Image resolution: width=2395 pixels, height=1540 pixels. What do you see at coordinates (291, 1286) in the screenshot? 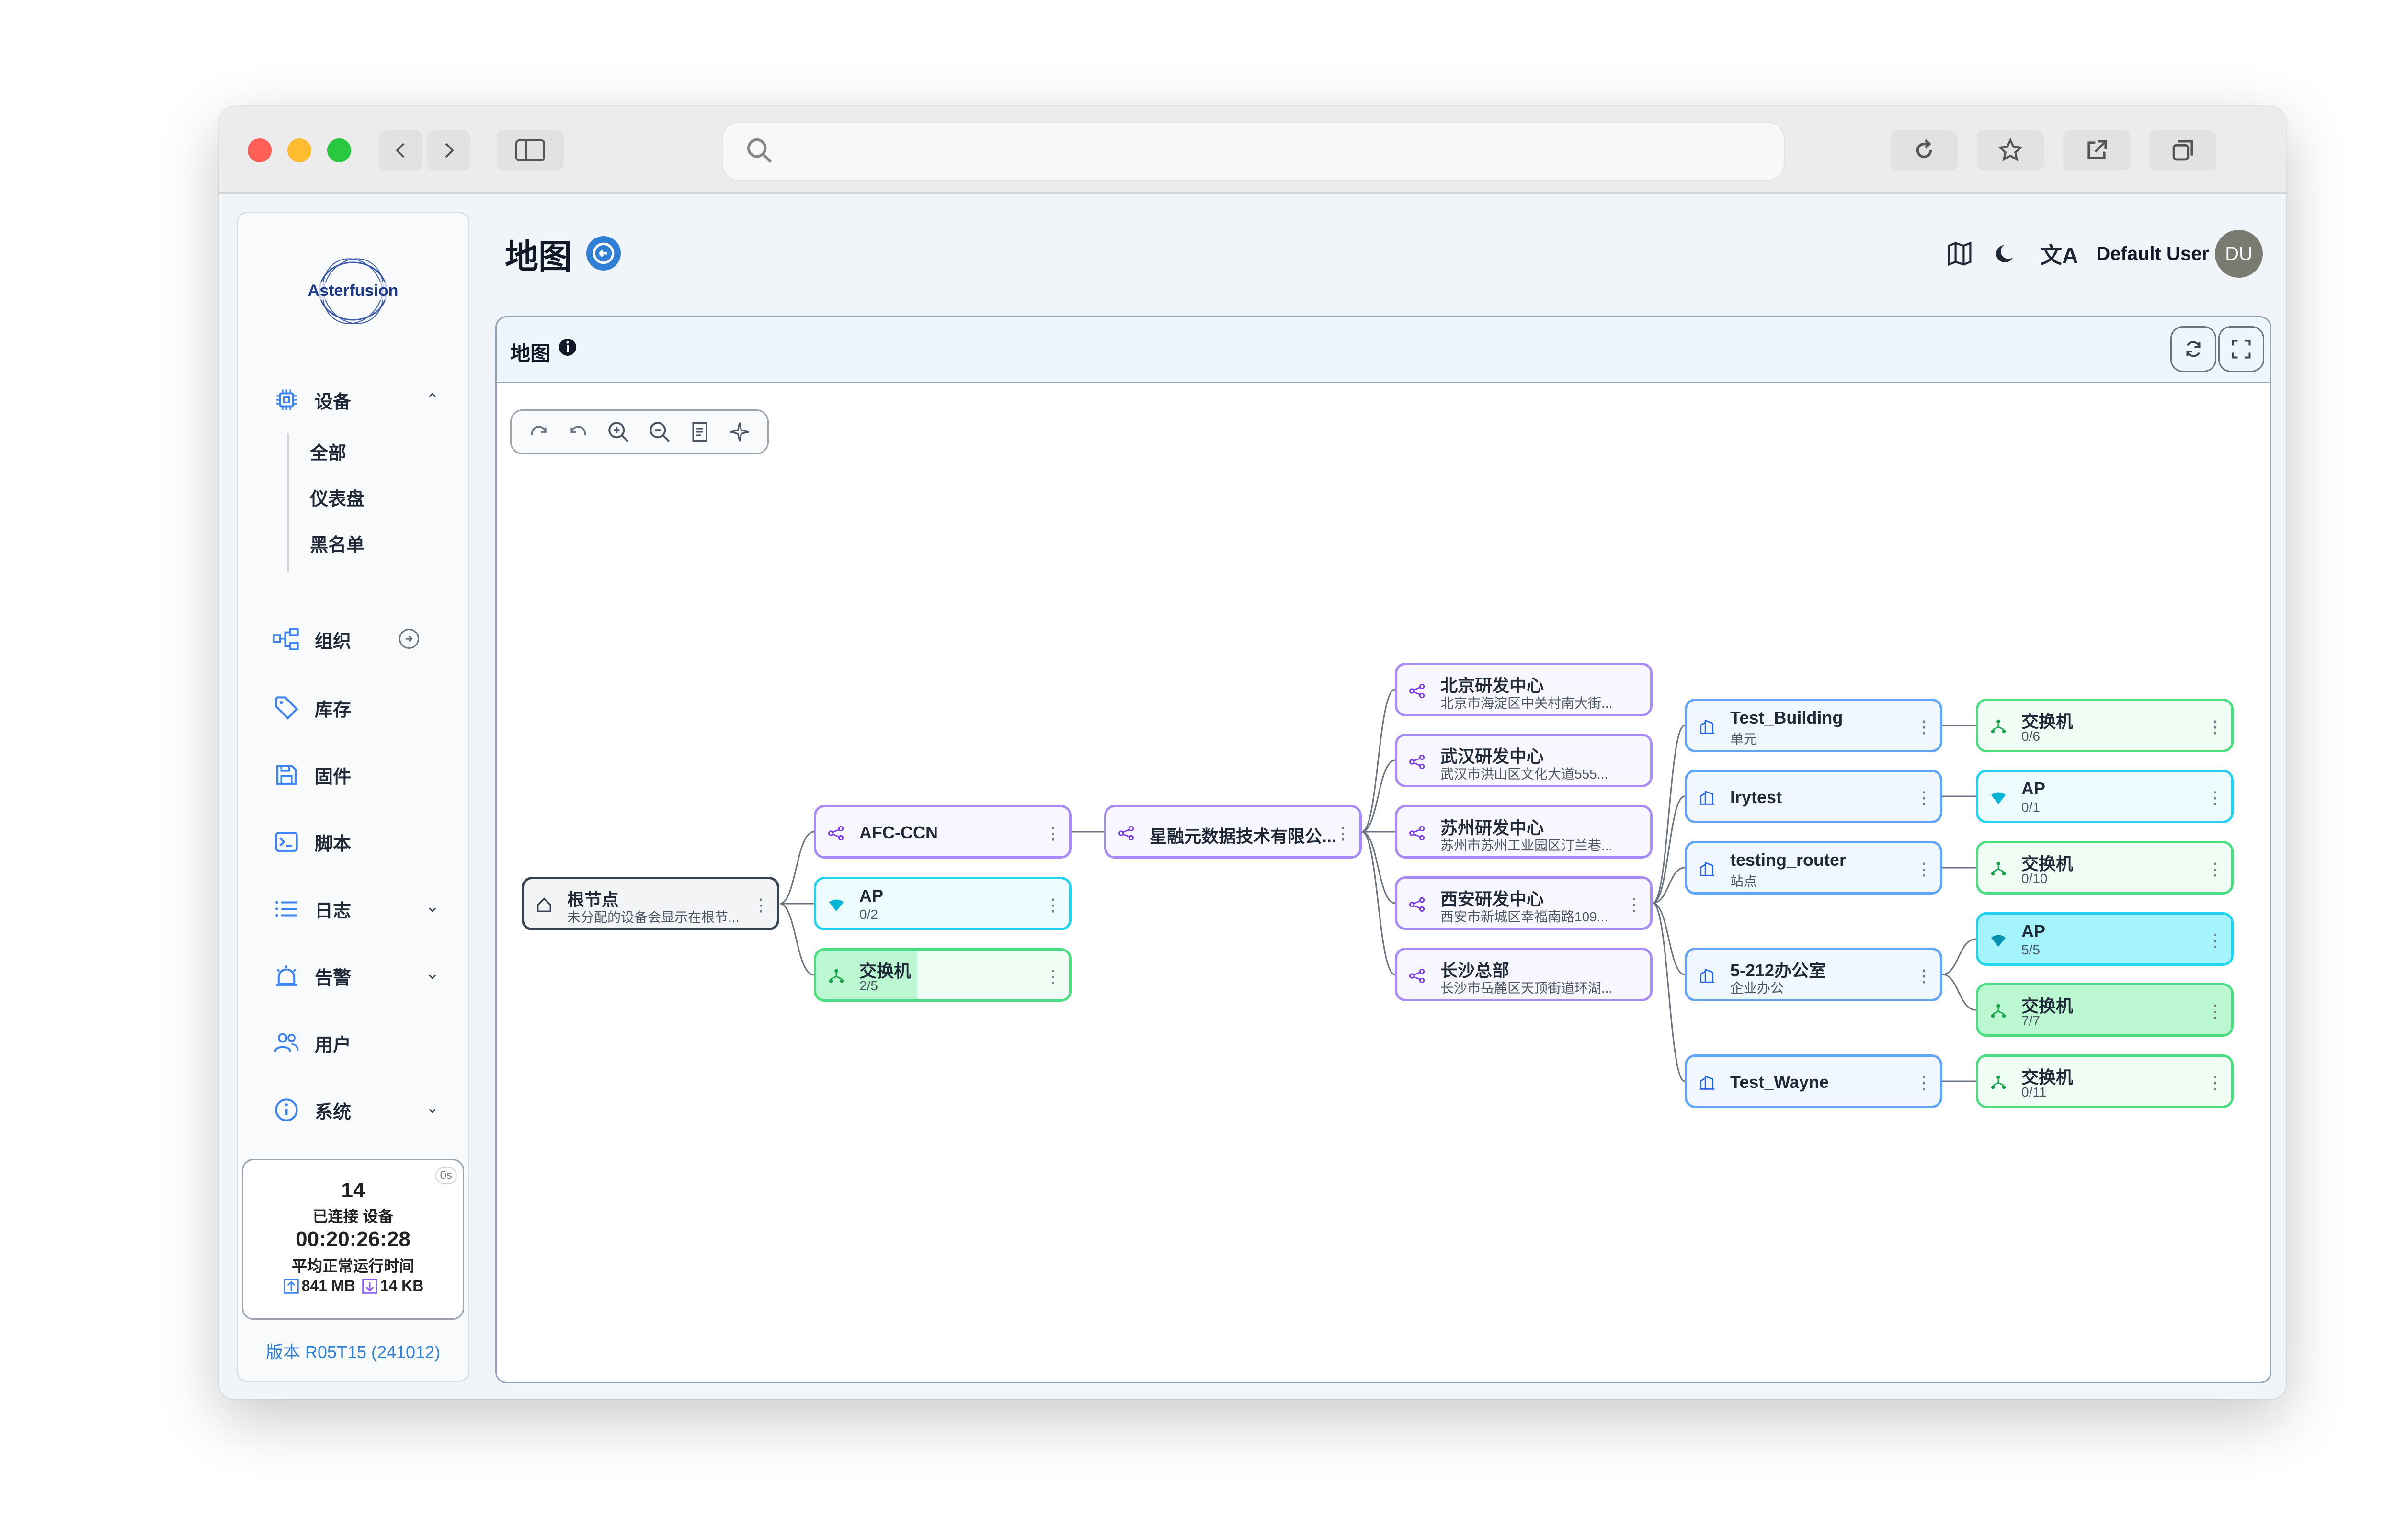
I see `upload-icon` at bounding box center [291, 1286].